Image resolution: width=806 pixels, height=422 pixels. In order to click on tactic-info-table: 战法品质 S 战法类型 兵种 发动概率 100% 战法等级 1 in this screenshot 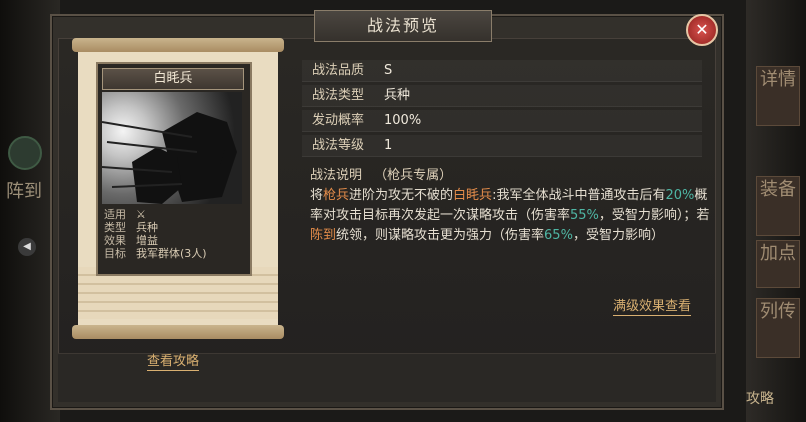, I will do `click(502, 110)`.